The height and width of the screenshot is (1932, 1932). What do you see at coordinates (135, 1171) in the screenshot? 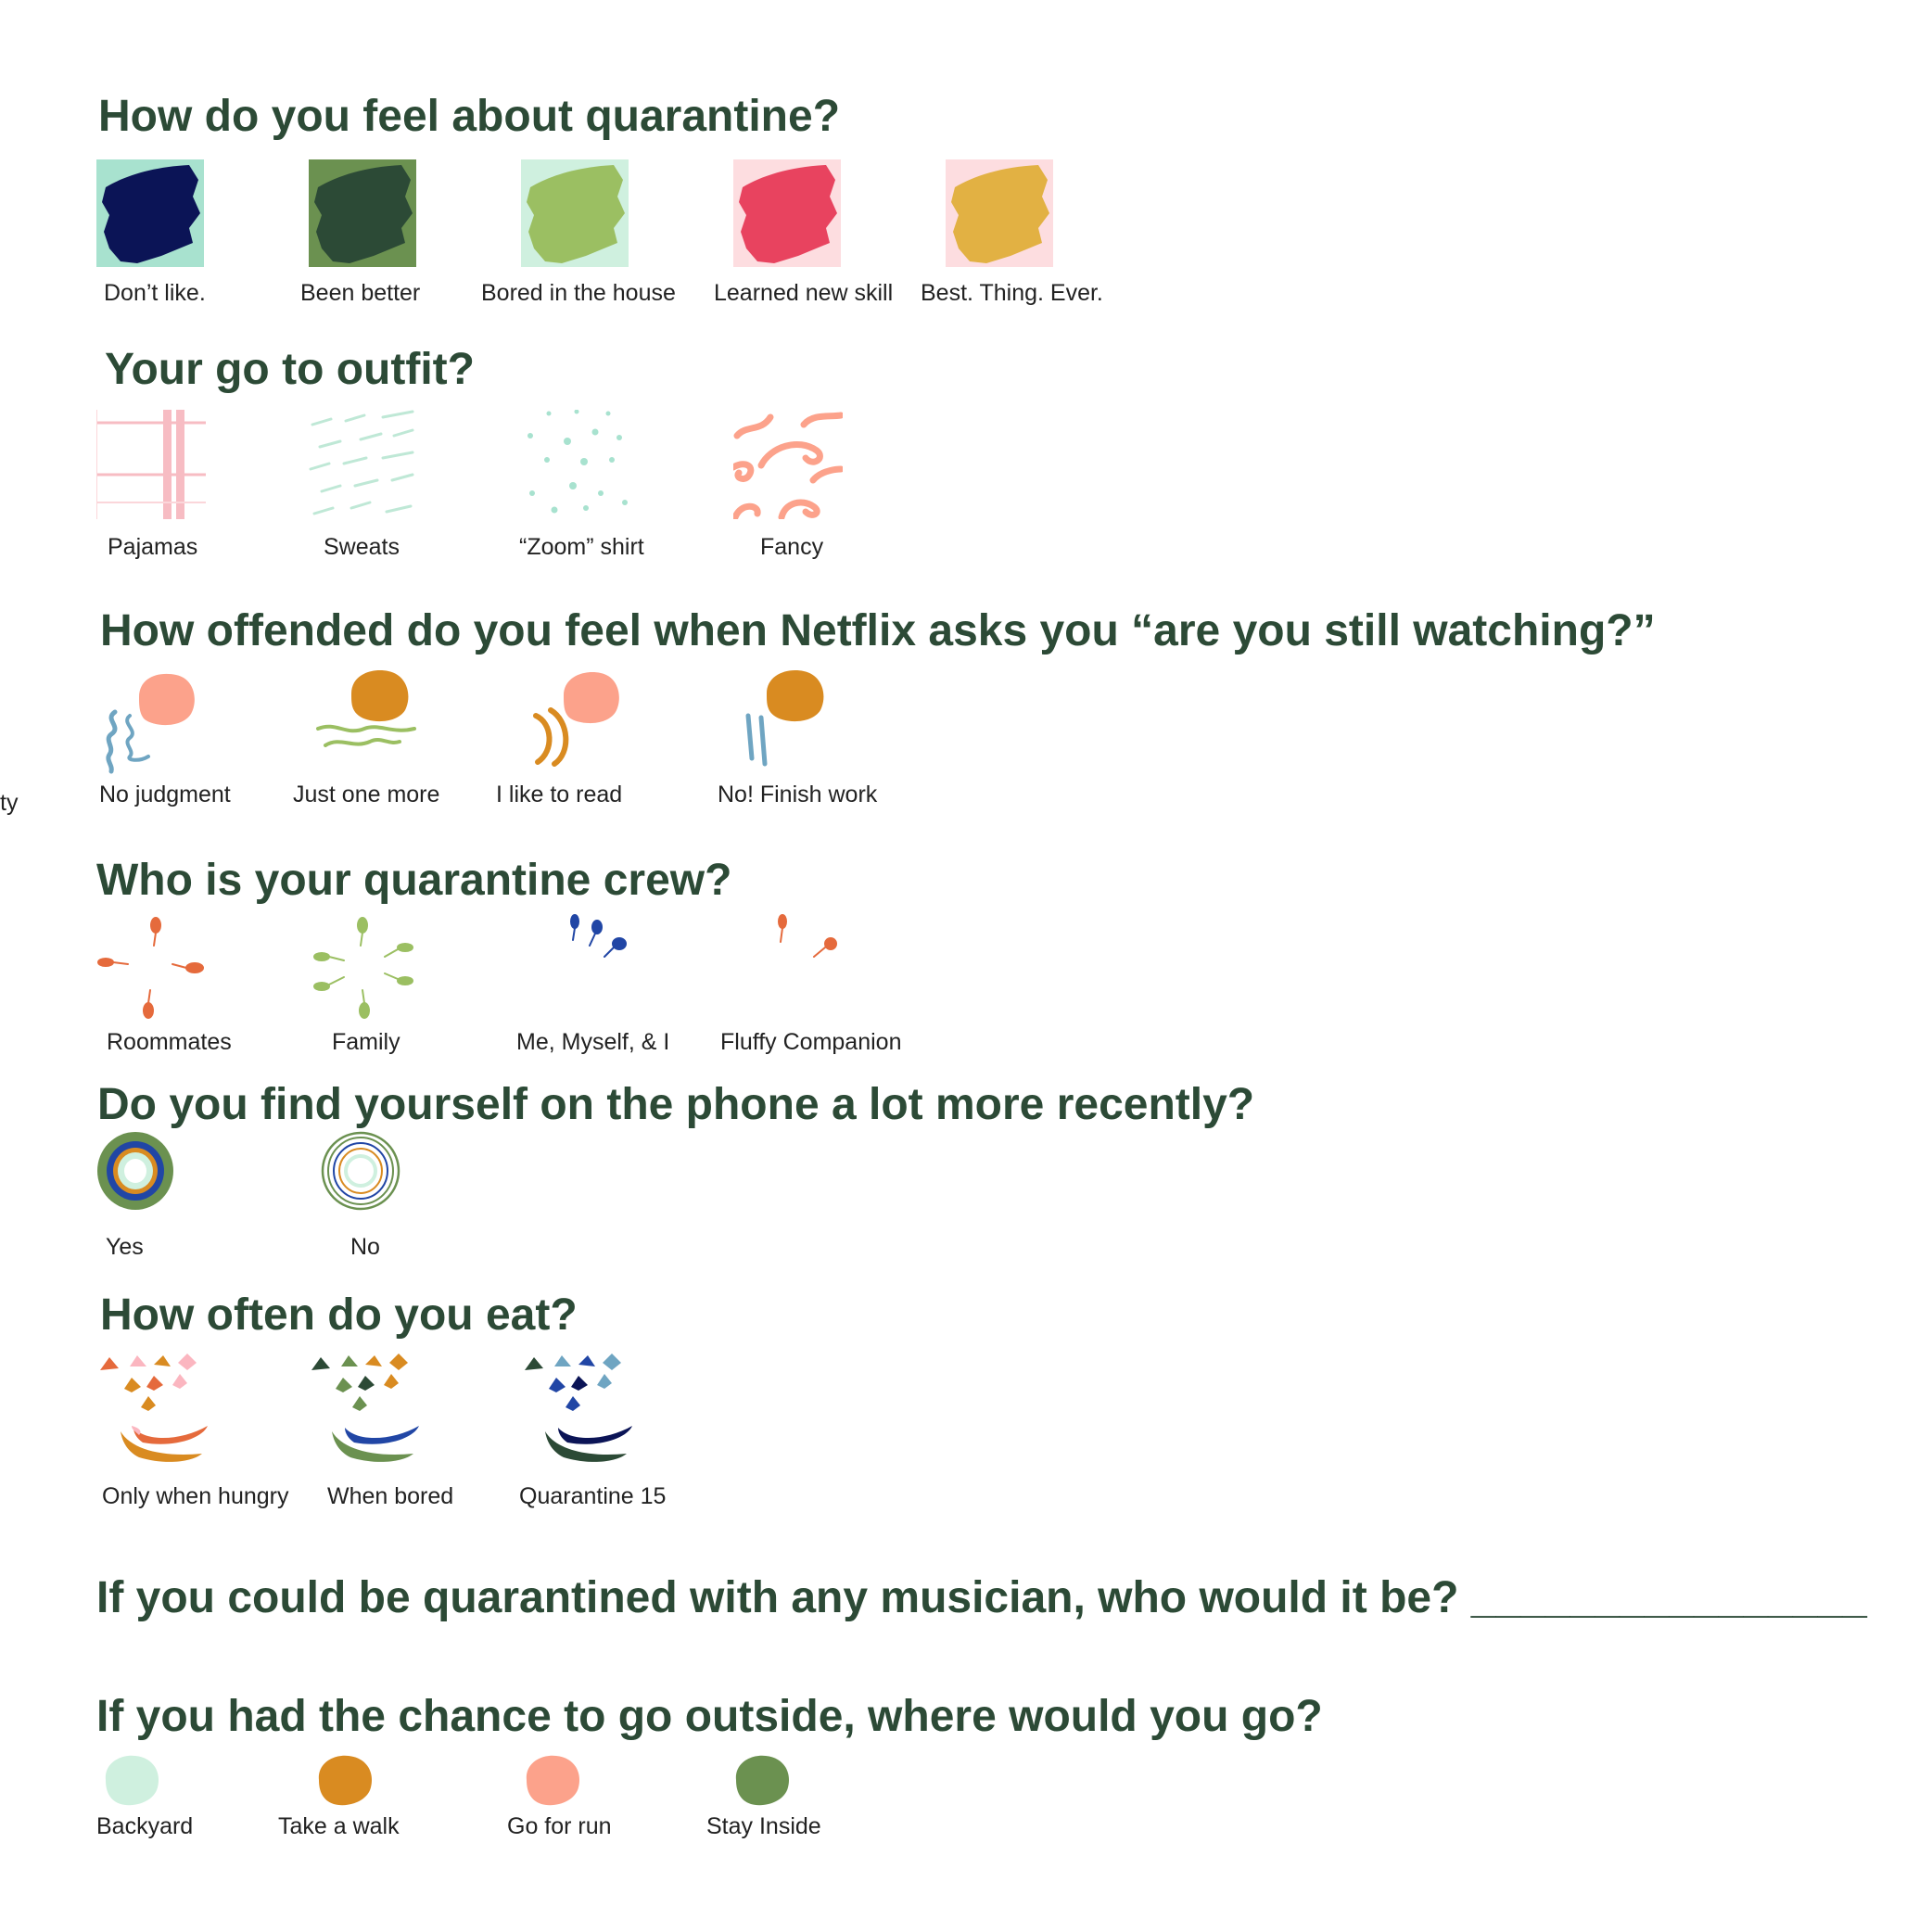
I see `thick-rings-icon` at bounding box center [135, 1171].